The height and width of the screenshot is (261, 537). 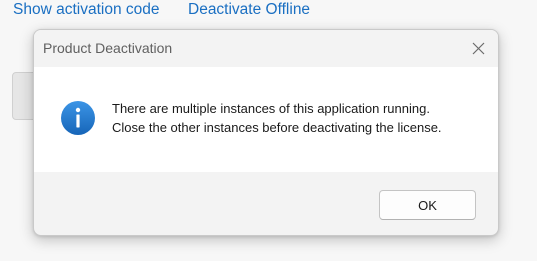 I want to click on close-icon, so click(x=478, y=48).